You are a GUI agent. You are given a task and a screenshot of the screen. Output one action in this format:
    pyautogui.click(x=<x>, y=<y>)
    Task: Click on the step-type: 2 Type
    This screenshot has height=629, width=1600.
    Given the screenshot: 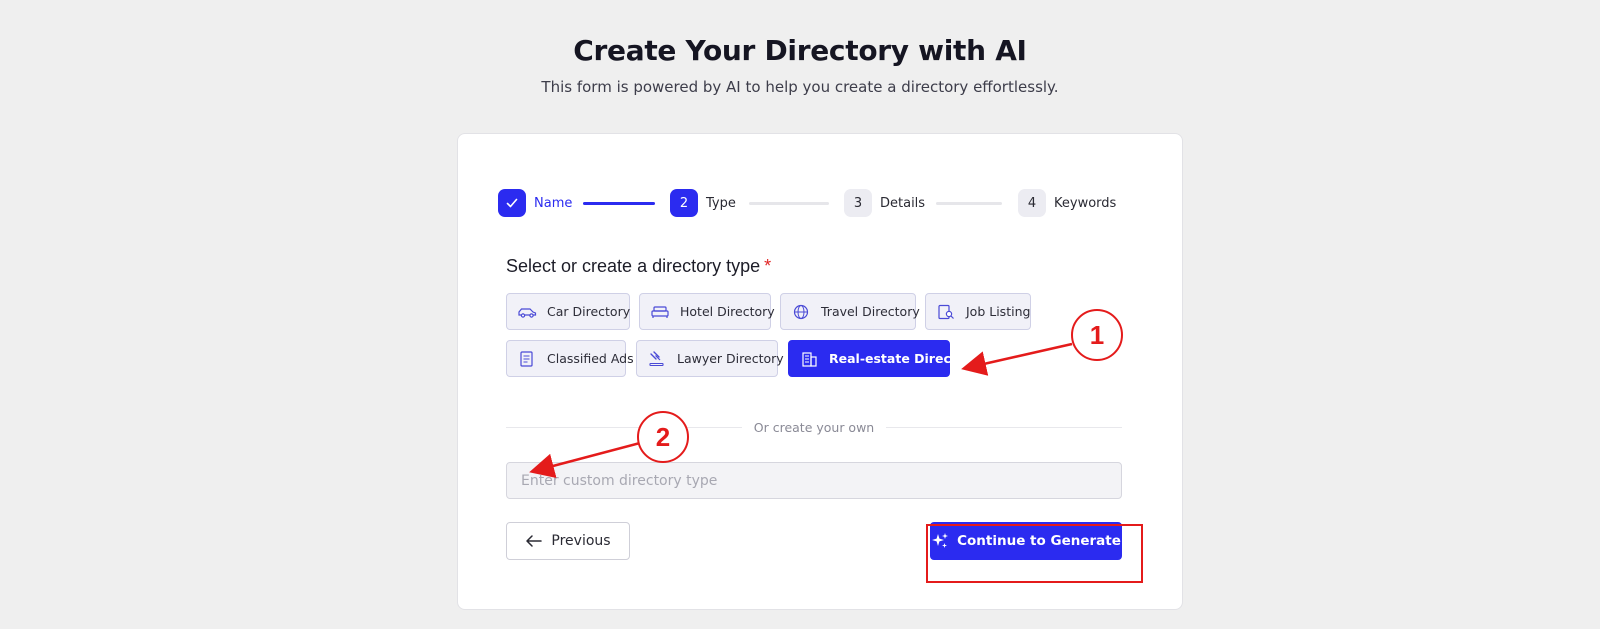 What is the action you would take?
    pyautogui.click(x=703, y=203)
    